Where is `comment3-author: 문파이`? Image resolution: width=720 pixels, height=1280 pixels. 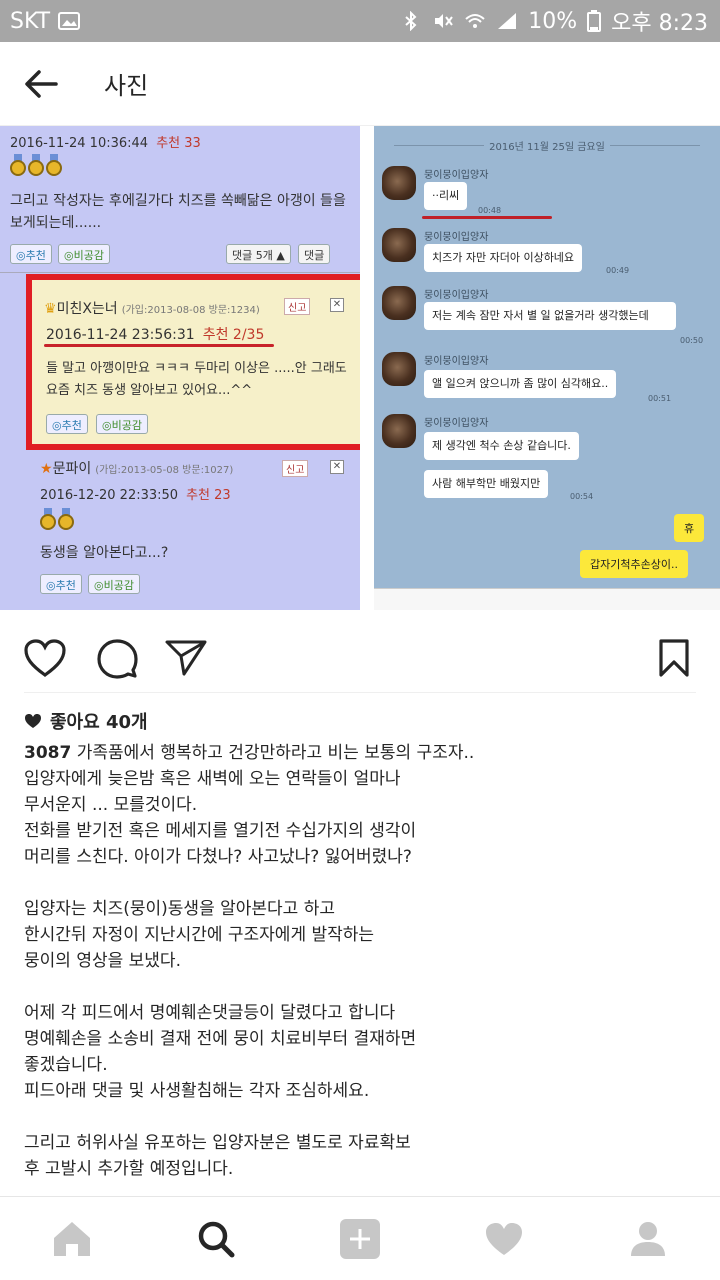 comment3-author: 문파이 is located at coordinates (72, 469).